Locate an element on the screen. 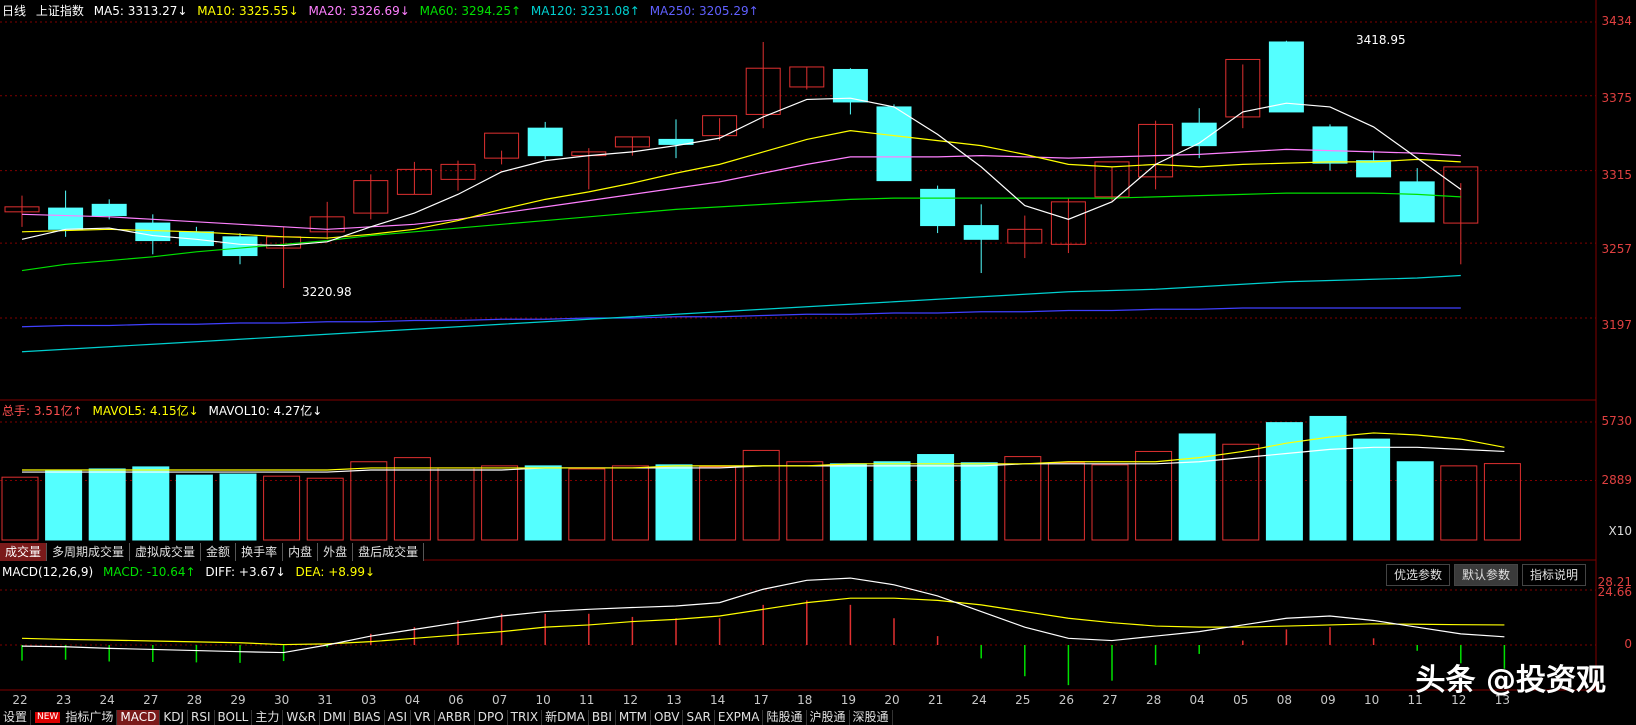 The height and width of the screenshot is (725, 1636). volume-tab-bar: 成交量 多周期成交量 虚拟成交量 金额 换手率 内盘 外盘 盘后成交量 is located at coordinates (212, 552).